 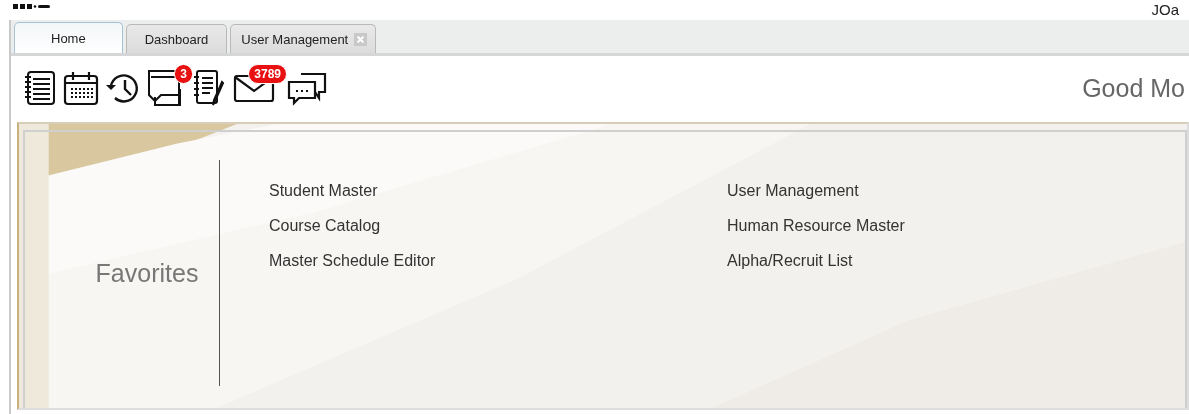 What do you see at coordinates (176, 38) in the screenshot?
I see `tab: Dashboard` at bounding box center [176, 38].